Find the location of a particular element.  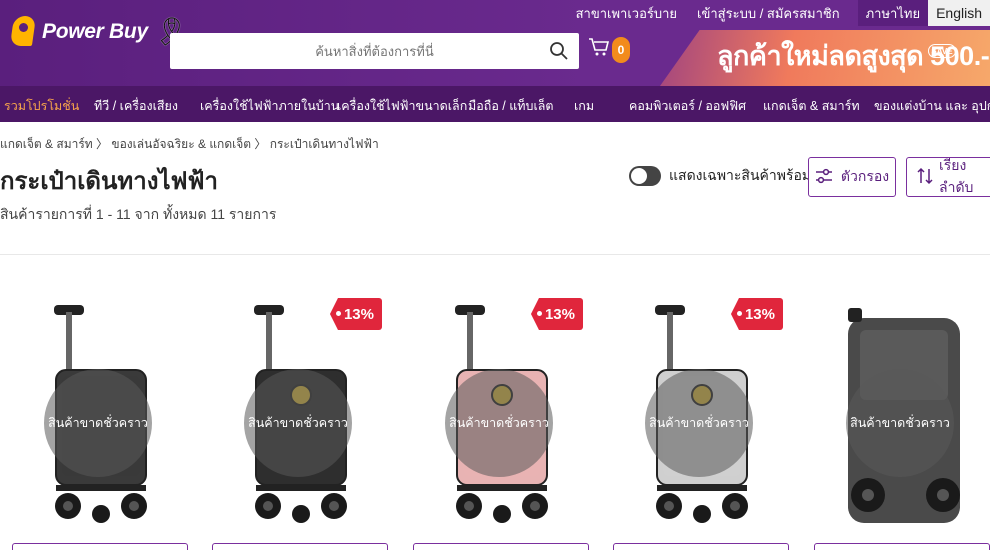

filter-button: ตัวกรอง is located at coordinates (852, 177).